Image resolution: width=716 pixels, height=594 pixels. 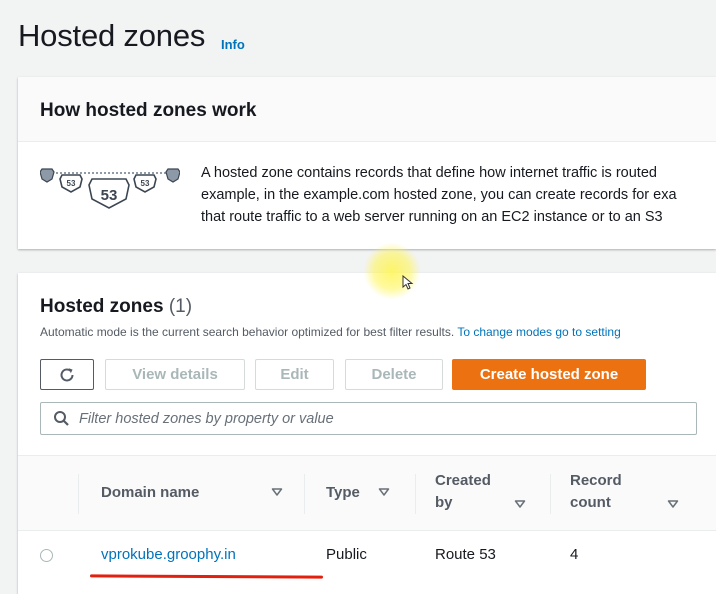 I want to click on how-panel-header: How hosted zones work, so click(x=367, y=109).